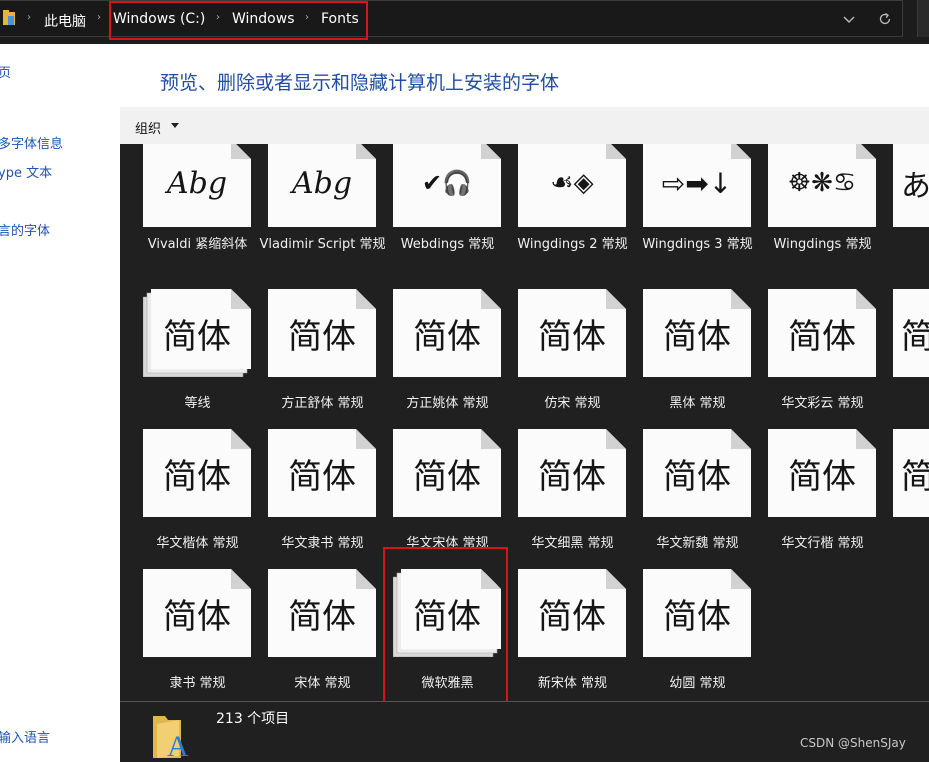 This screenshot has width=929, height=762. Describe the element at coordinates (464, 22) in the screenshot. I see `address-bar-area: › 此电脑 › Windows (C:) › Windows › Fonts` at that location.